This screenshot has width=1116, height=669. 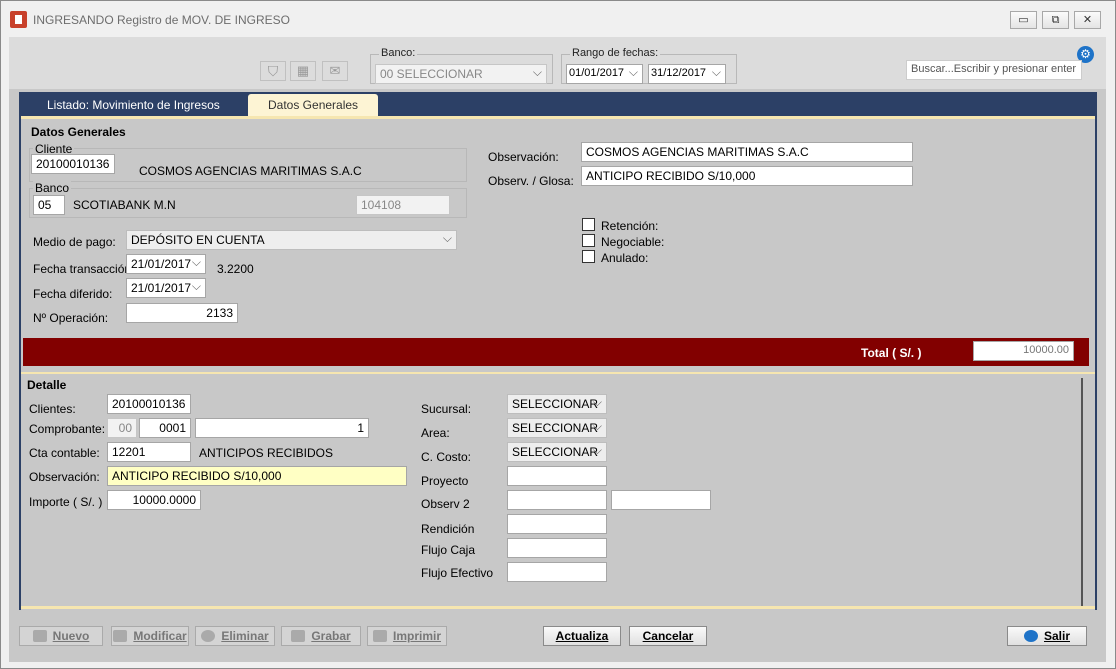 What do you see at coordinates (73, 294) in the screenshot?
I see `fecha-diferido-label: Fecha diferido:` at bounding box center [73, 294].